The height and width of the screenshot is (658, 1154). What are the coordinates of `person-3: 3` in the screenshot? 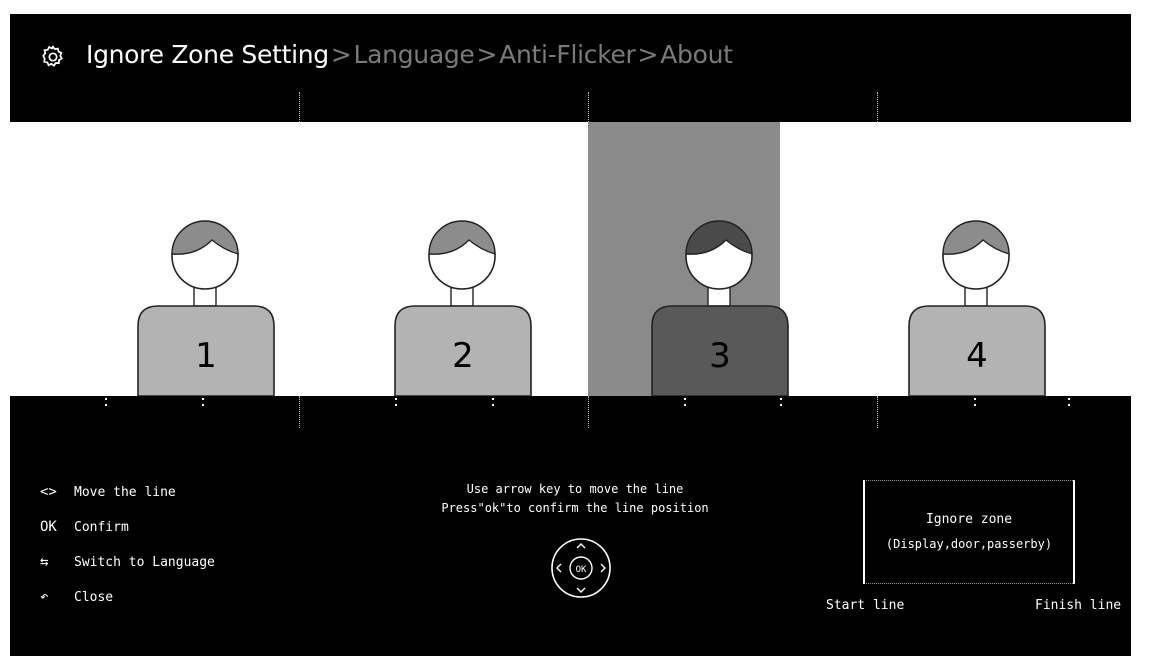 It's located at (720, 307).